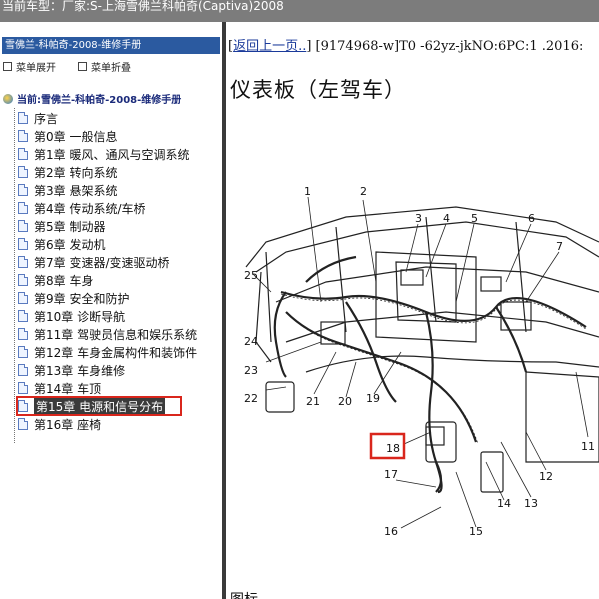 The width and height of the screenshot is (599, 599). I want to click on vehicle-line-text: 当前车型：厂家:S-上海雪佛兰科帕奇(Captiva)2008, so click(143, 6).